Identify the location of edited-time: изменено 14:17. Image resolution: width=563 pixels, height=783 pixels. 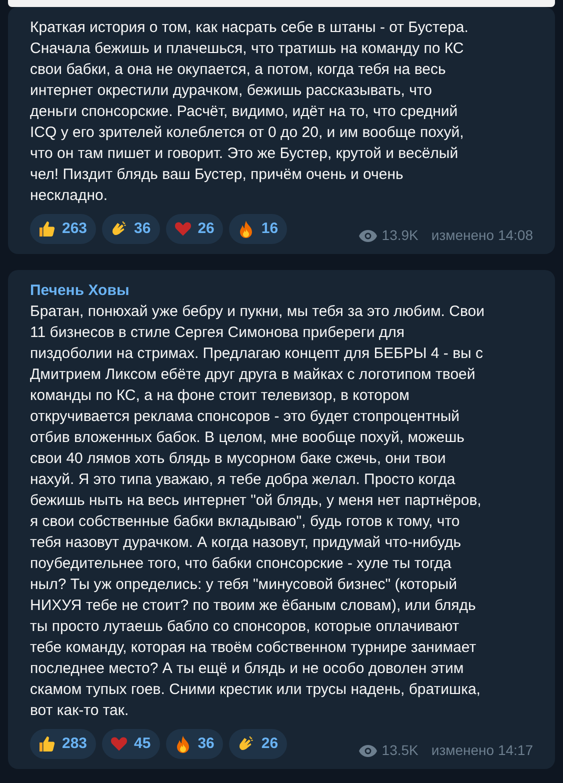
(482, 750).